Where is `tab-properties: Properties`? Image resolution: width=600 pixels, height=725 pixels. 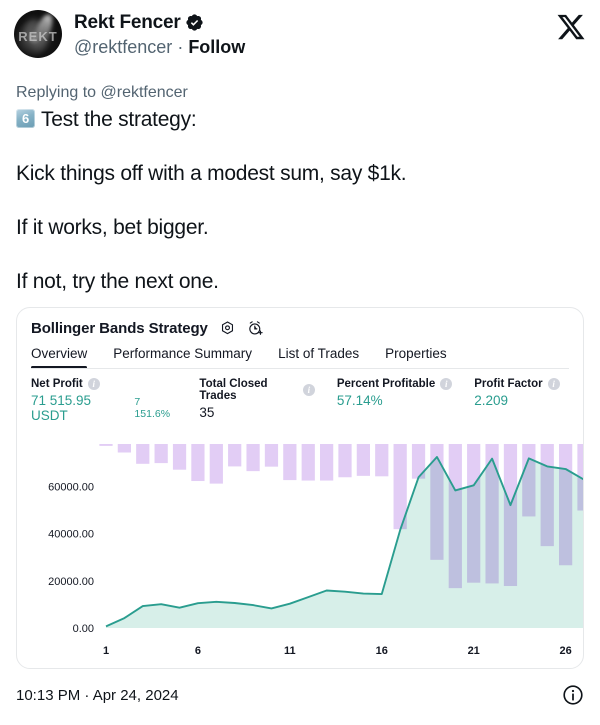 tab-properties: Properties is located at coordinates (416, 357).